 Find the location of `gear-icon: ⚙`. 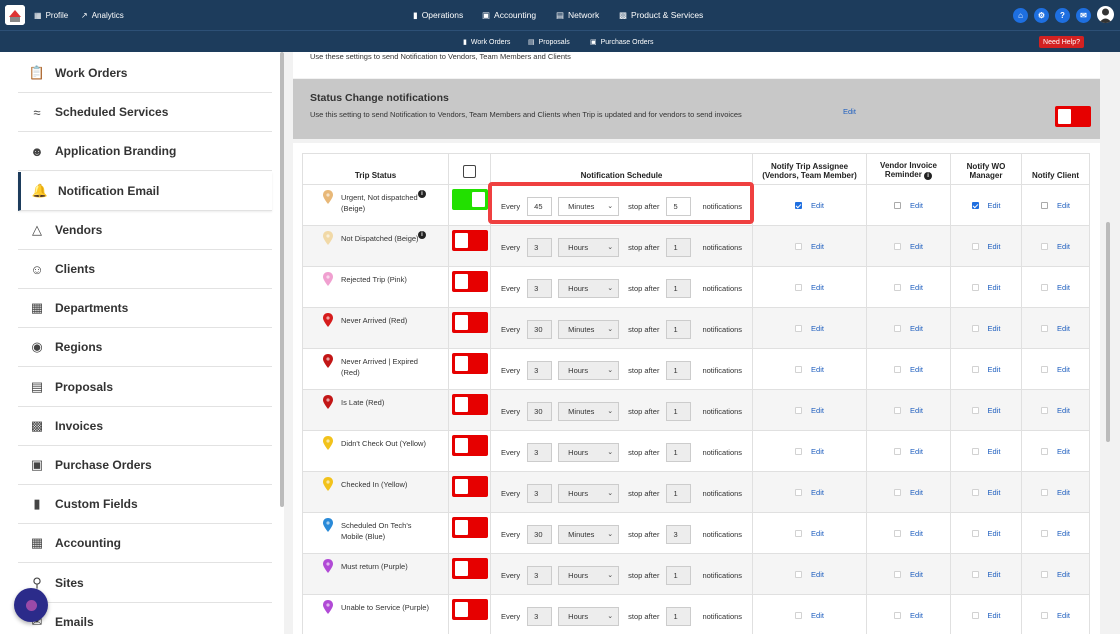

gear-icon: ⚙ is located at coordinates (1041, 15).